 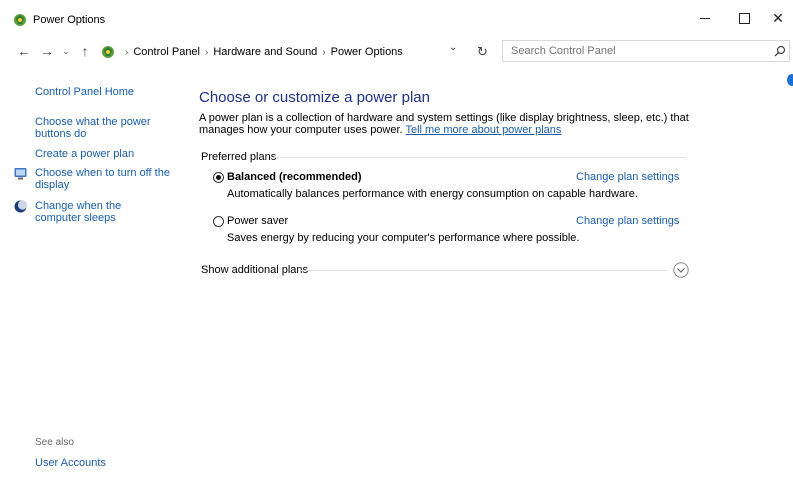 I want to click on see-also-label: See also, so click(x=54, y=442).